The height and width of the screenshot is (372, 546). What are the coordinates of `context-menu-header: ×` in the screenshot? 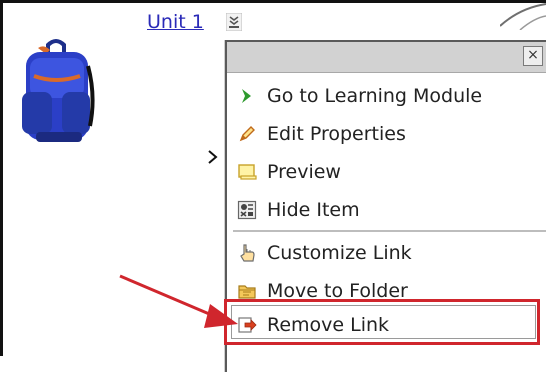 It's located at (386, 57).